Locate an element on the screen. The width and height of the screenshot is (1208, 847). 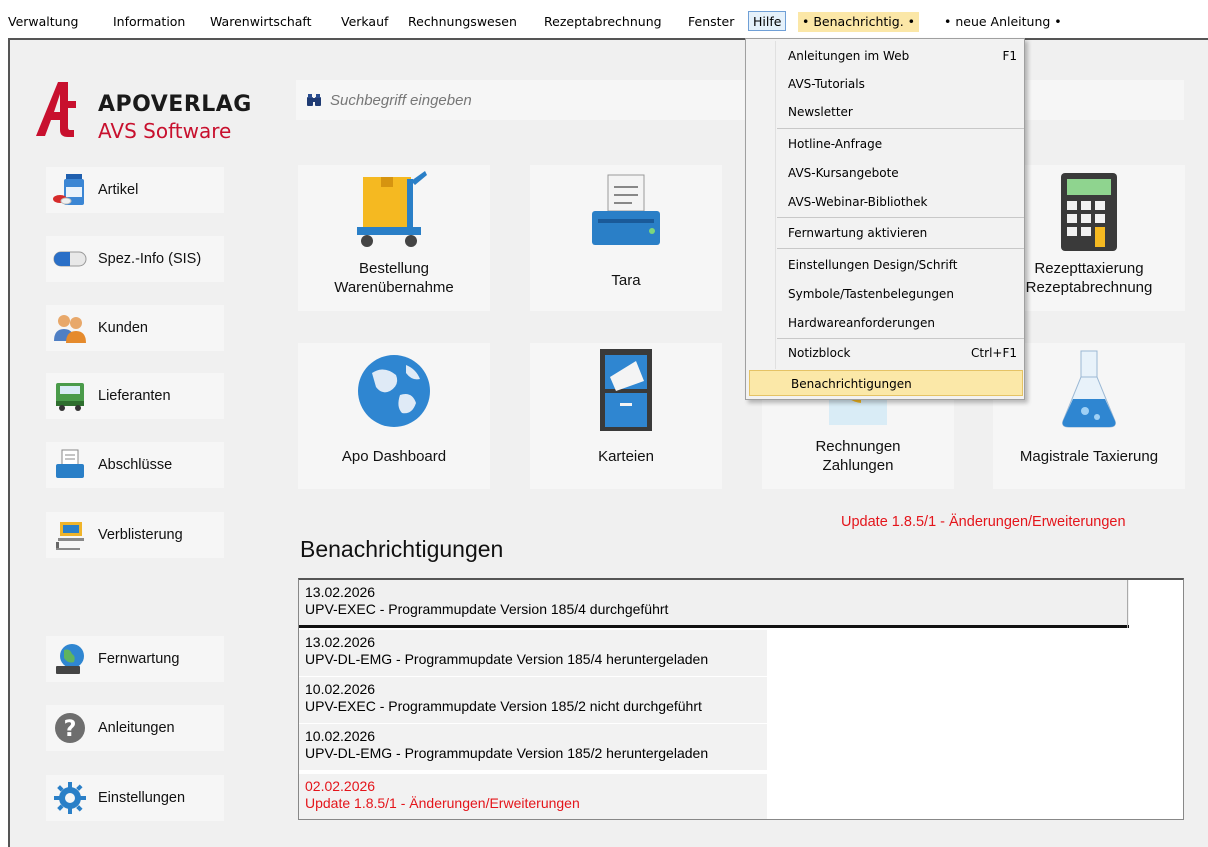
sidebar-label-spez-info: Spez.-Info (SIS) is located at coordinates (150, 259).